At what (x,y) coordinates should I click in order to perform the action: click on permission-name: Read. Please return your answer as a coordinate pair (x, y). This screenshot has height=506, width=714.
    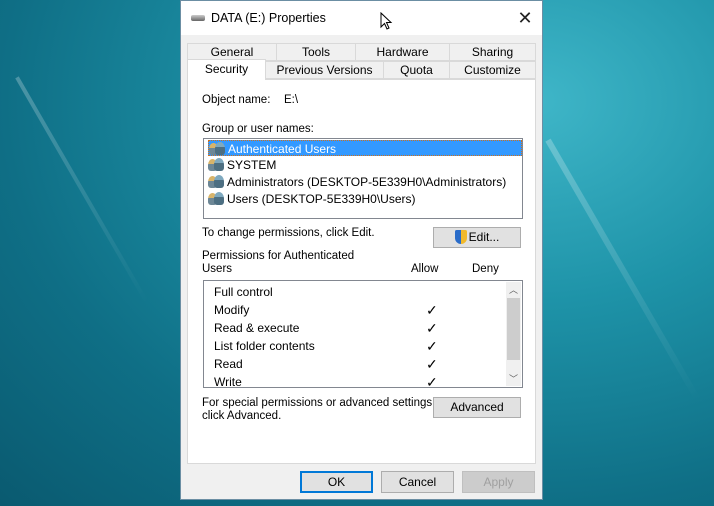
    Looking at the image, I should click on (228, 364).